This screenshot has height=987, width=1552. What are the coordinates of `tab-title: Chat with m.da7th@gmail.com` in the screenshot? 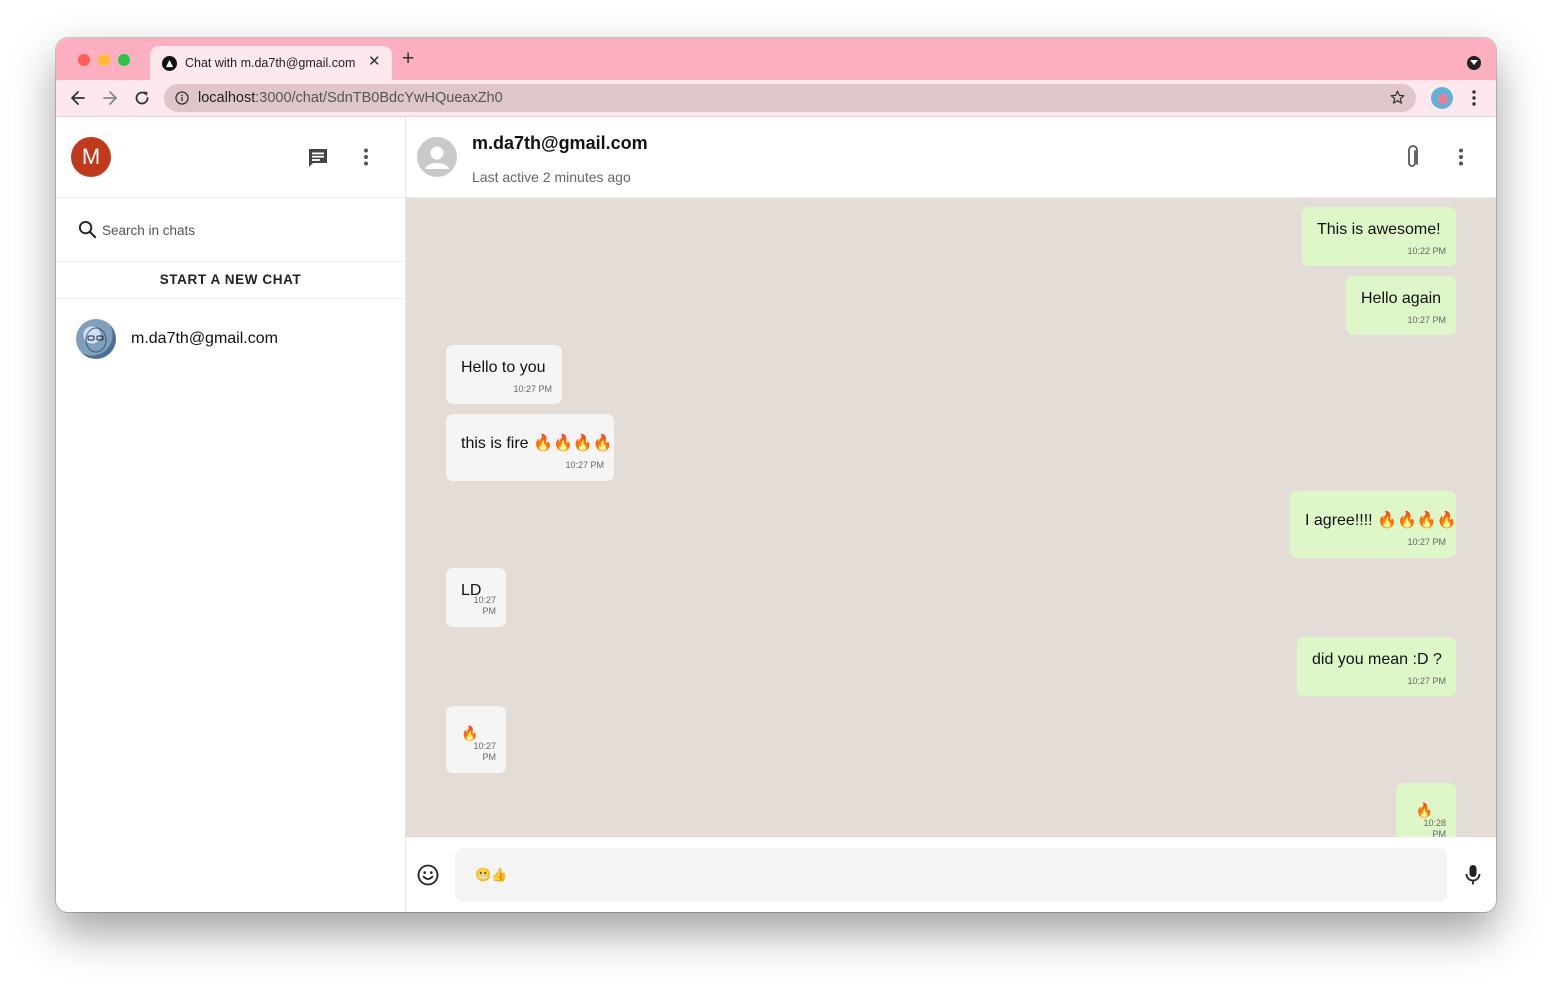 It's located at (270, 63).